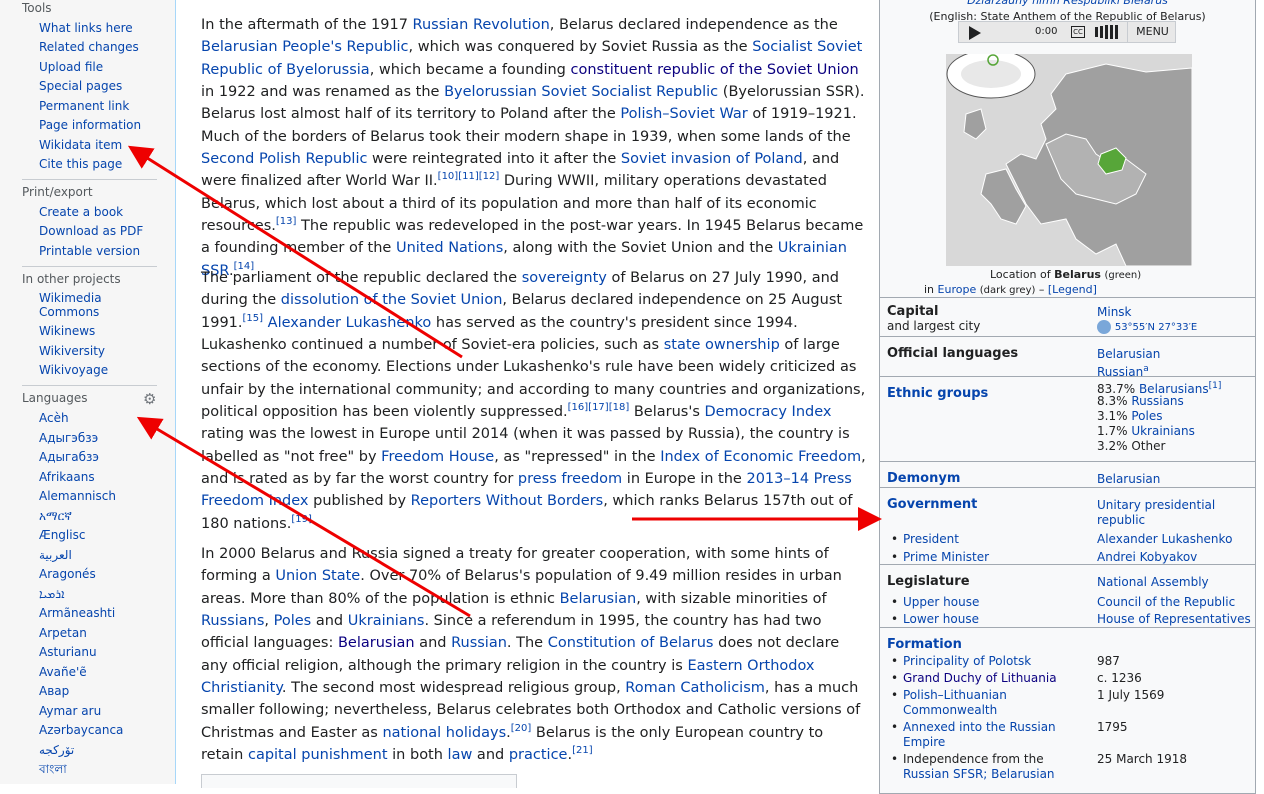 The height and width of the screenshot is (794, 1264). I want to click on legend-link: [Legend], so click(1072, 289).